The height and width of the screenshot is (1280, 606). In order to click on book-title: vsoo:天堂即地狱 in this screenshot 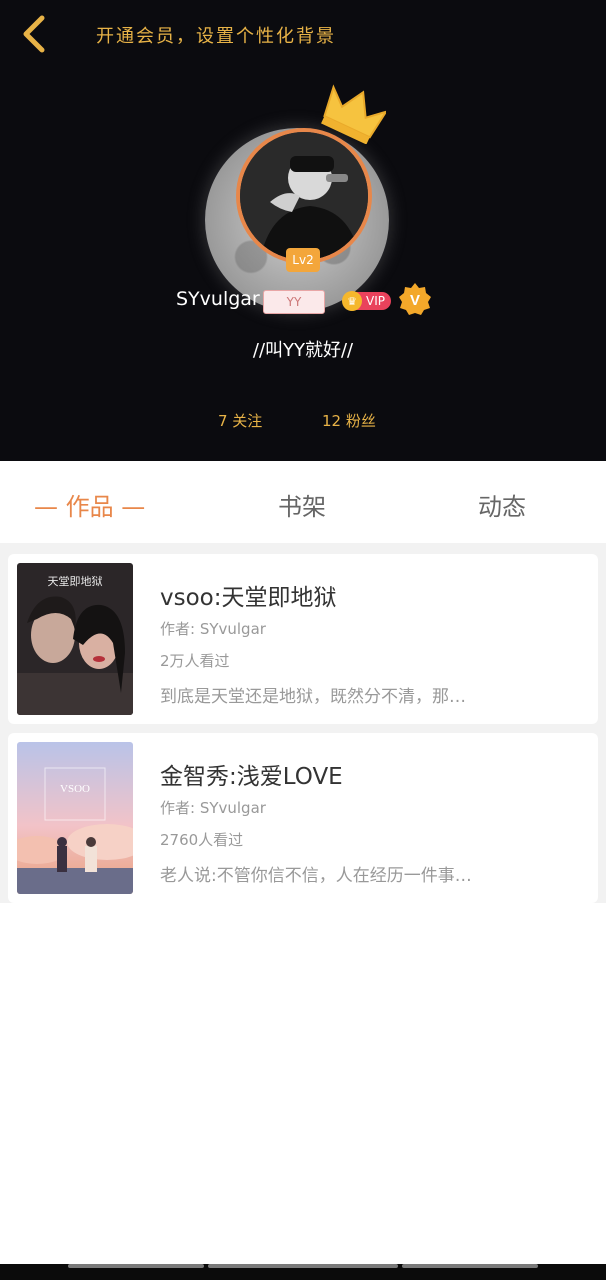, I will do `click(248, 595)`.